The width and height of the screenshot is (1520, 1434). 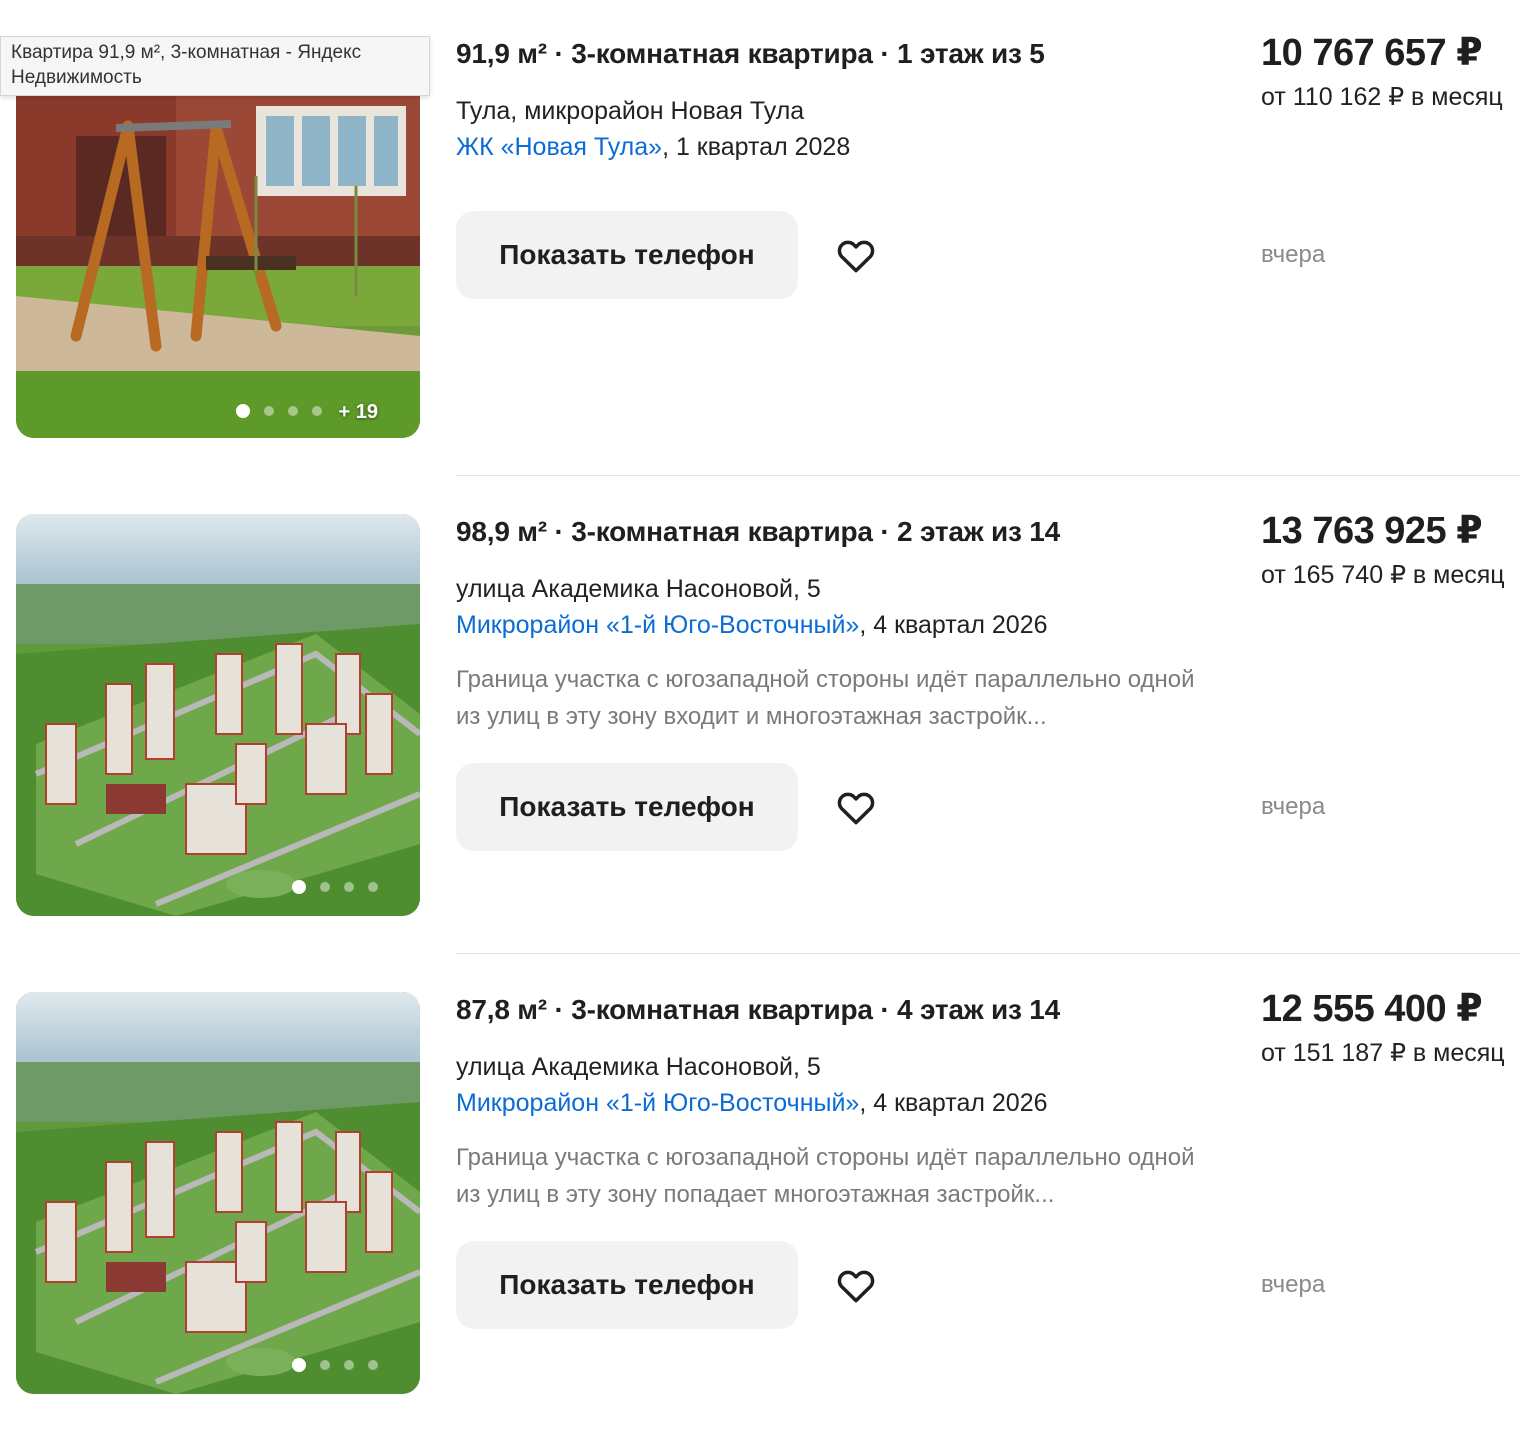 What do you see at coordinates (1372, 53) in the screenshot?
I see `listing-price: 10 767 657 ₽` at bounding box center [1372, 53].